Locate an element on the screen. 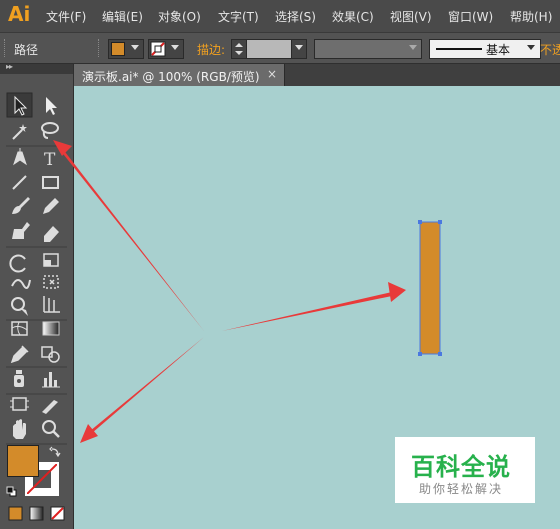  arrow-to-rectangle is located at coordinates (314, 306).